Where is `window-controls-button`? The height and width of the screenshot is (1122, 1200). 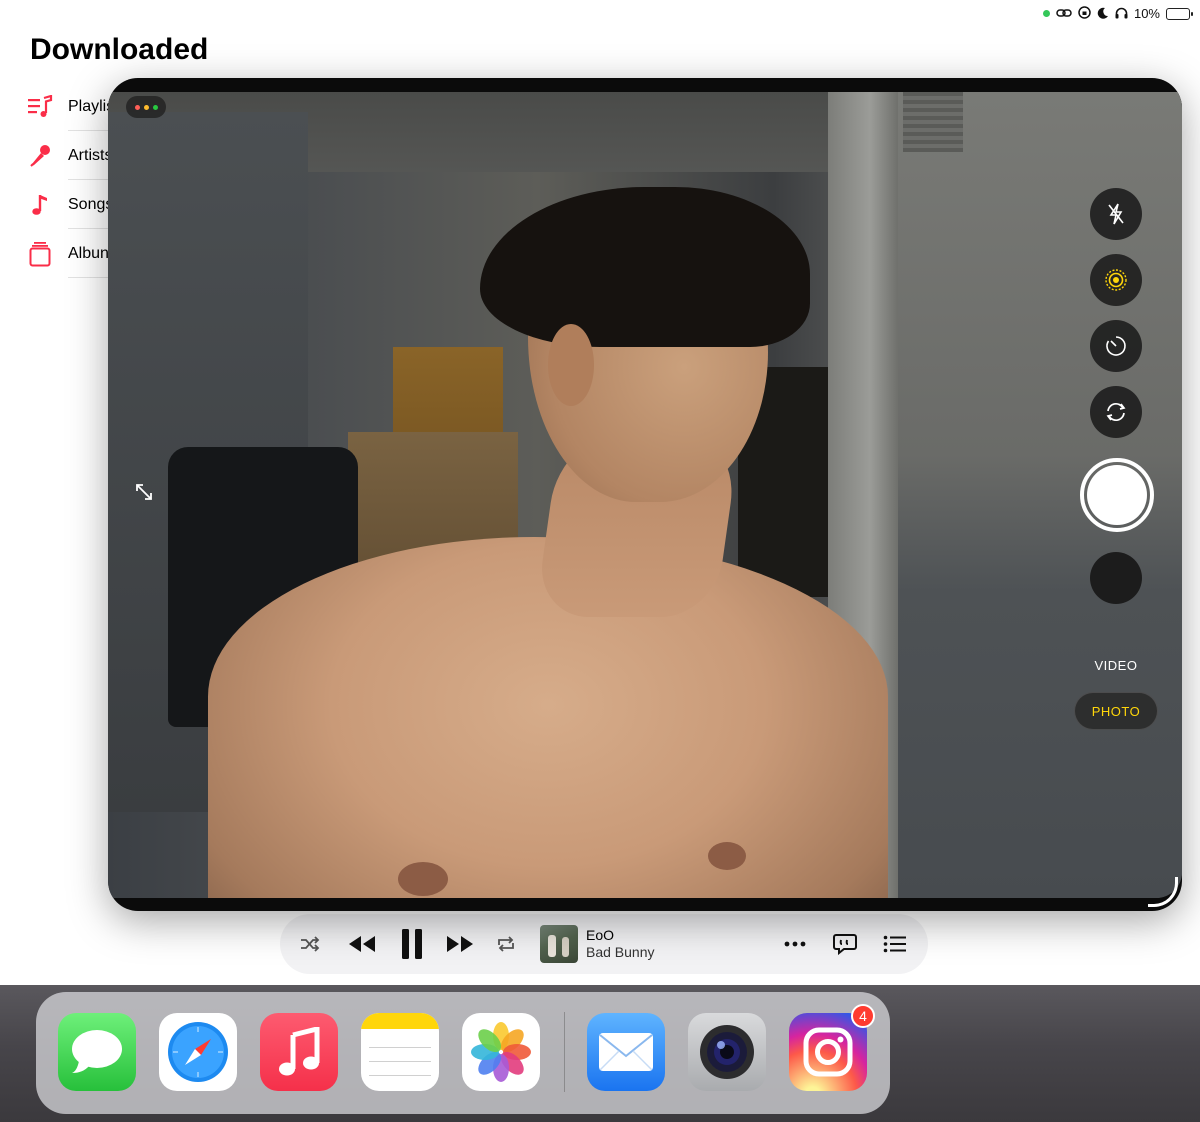
window-controls-button is located at coordinates (146, 107).